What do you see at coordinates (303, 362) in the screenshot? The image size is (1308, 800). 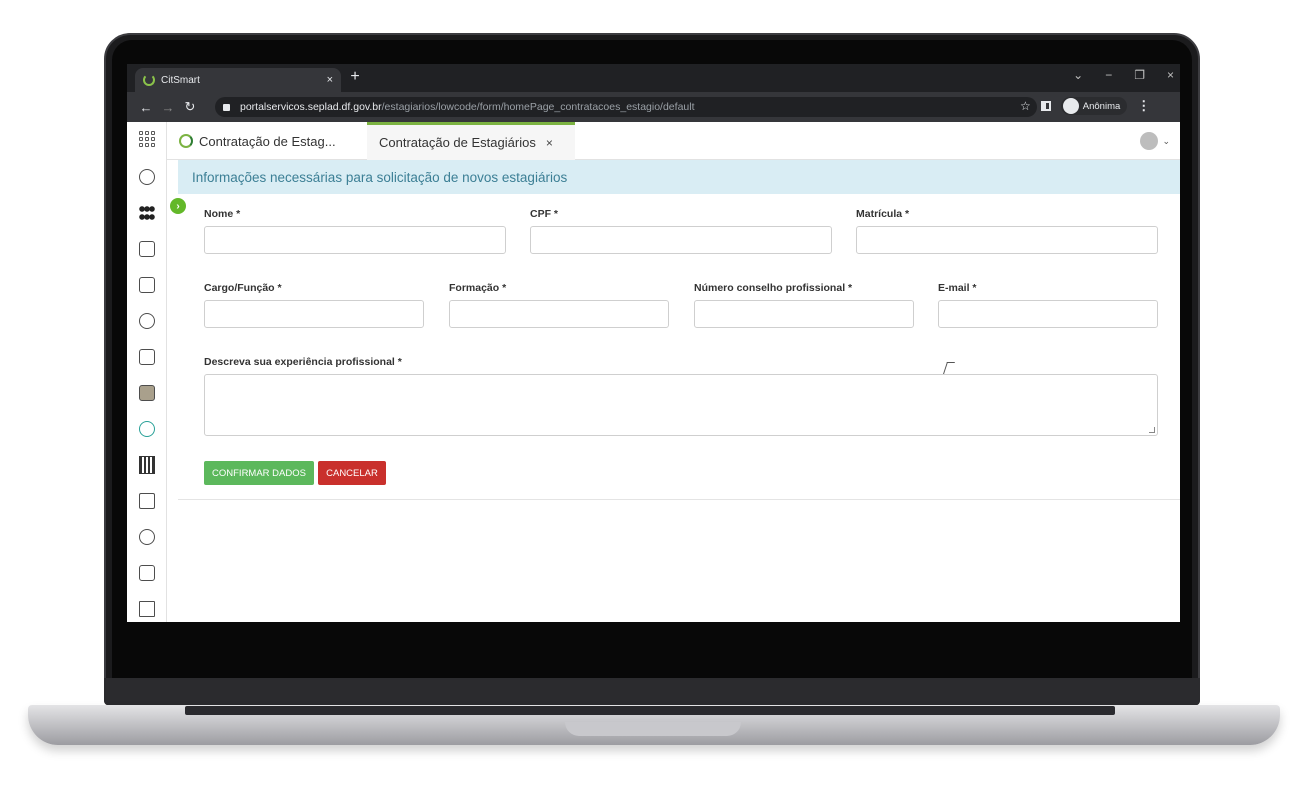 I see `experiencia-label: Descreva sua experiência profissional *` at bounding box center [303, 362].